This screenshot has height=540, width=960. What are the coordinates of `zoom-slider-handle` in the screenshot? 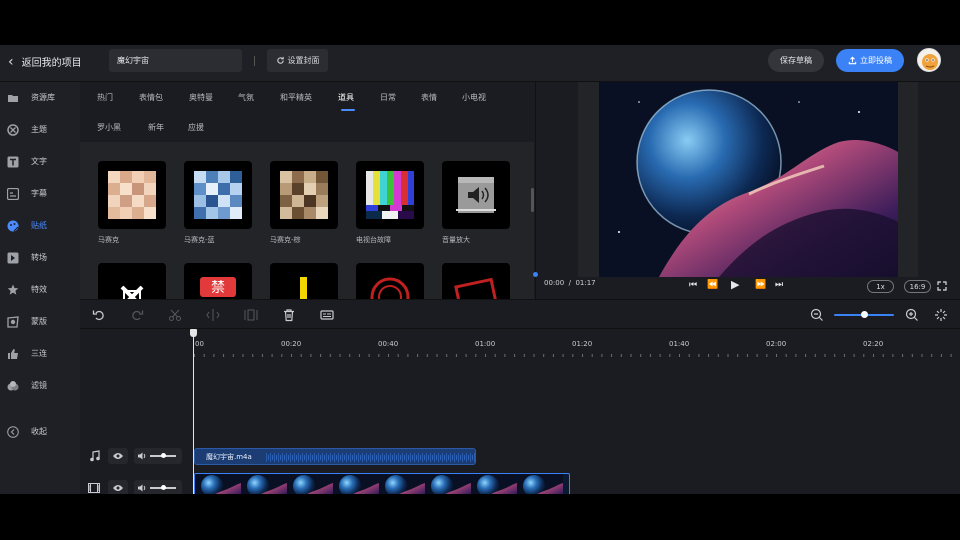 It's located at (864, 314).